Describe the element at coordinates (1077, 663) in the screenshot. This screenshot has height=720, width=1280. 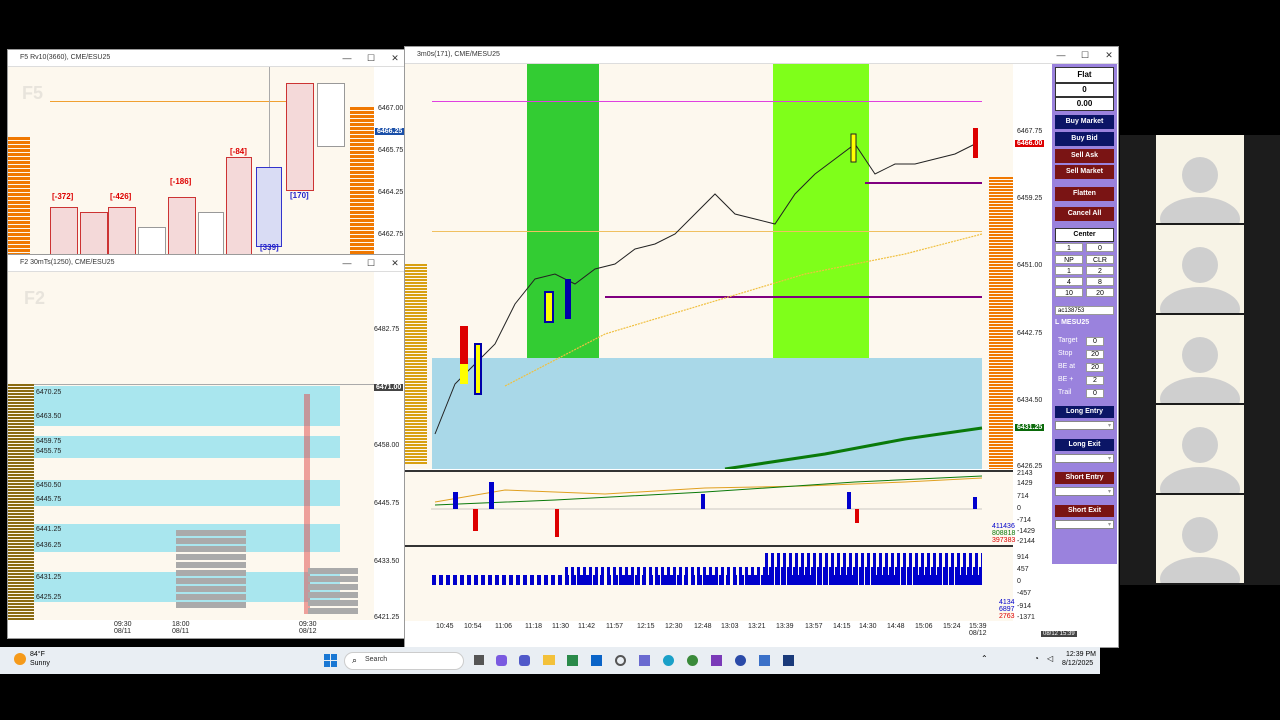
I see `clock-date: 8/12/2025` at that location.